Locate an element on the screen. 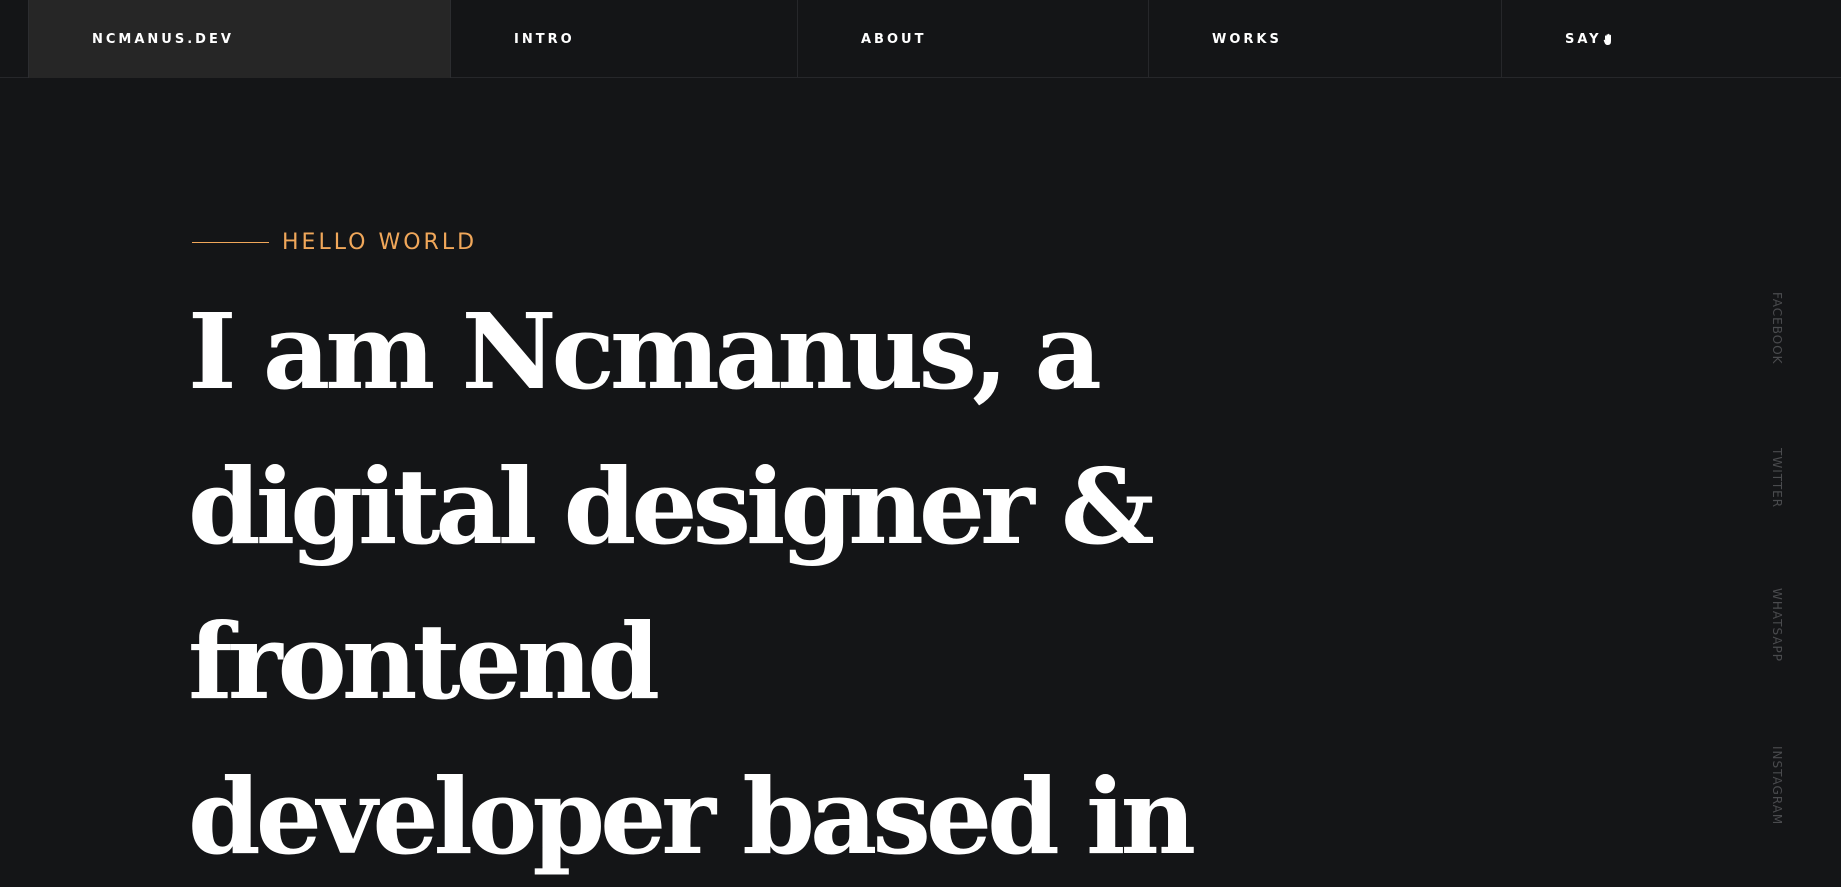 This screenshot has height=887, width=1841. top-navigation: NCMANUS.DEV INTRO ABOUT WORKS SAY is located at coordinates (920, 39).